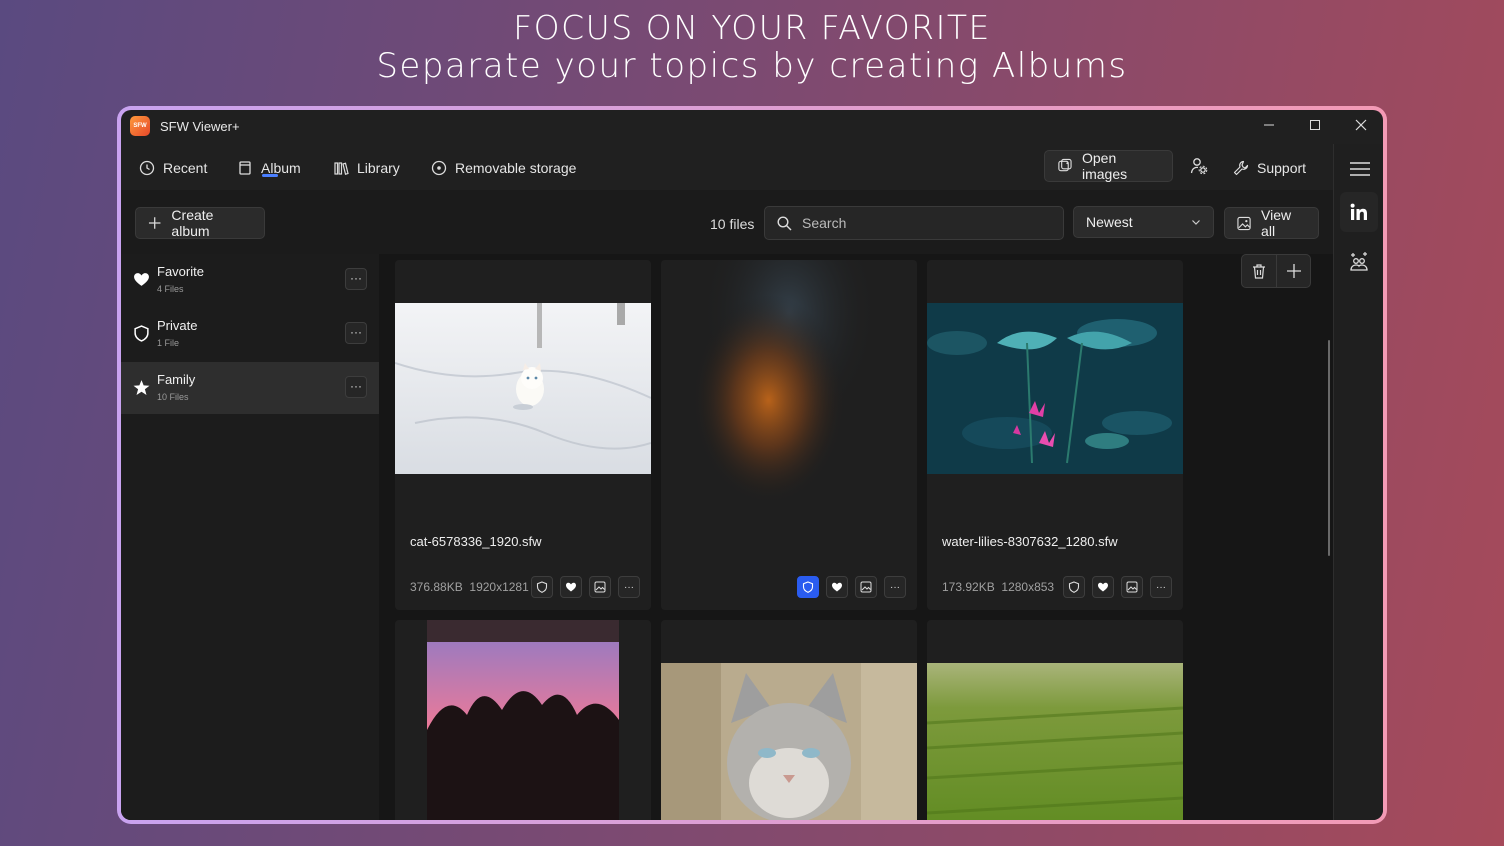  I want to click on nav-recent: Recent, so click(173, 168).